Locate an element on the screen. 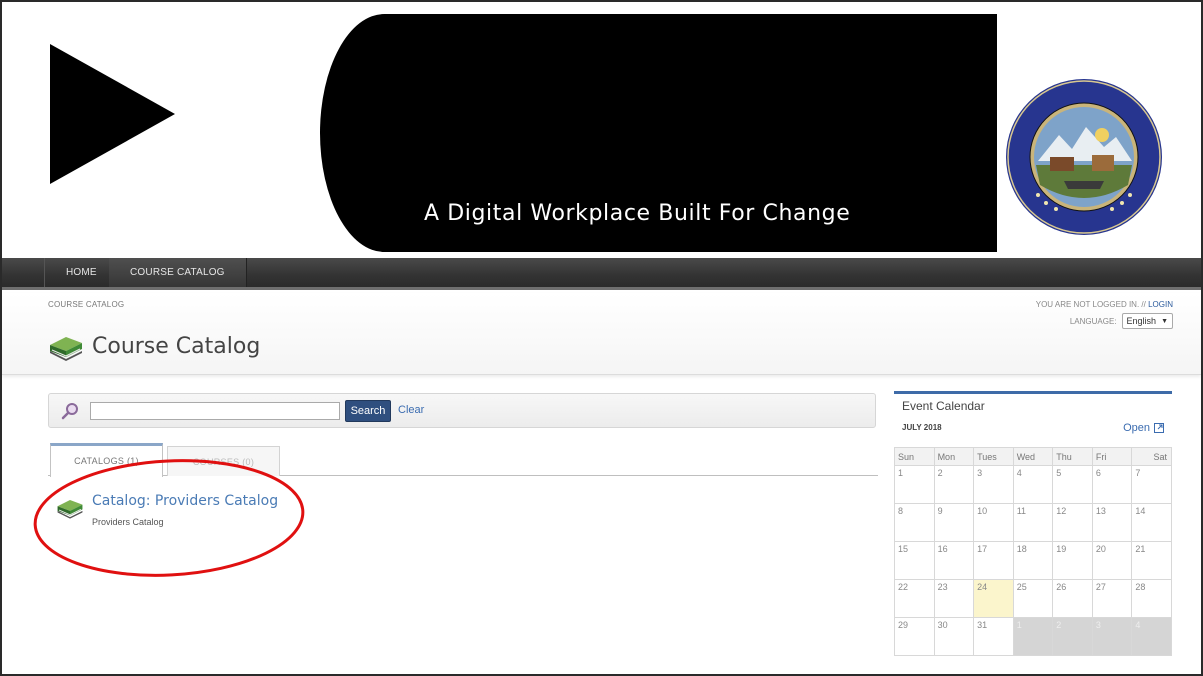 Image resolution: width=1203 pixels, height=676 pixels. calendar-open-link: Open is located at coordinates (1143, 428).